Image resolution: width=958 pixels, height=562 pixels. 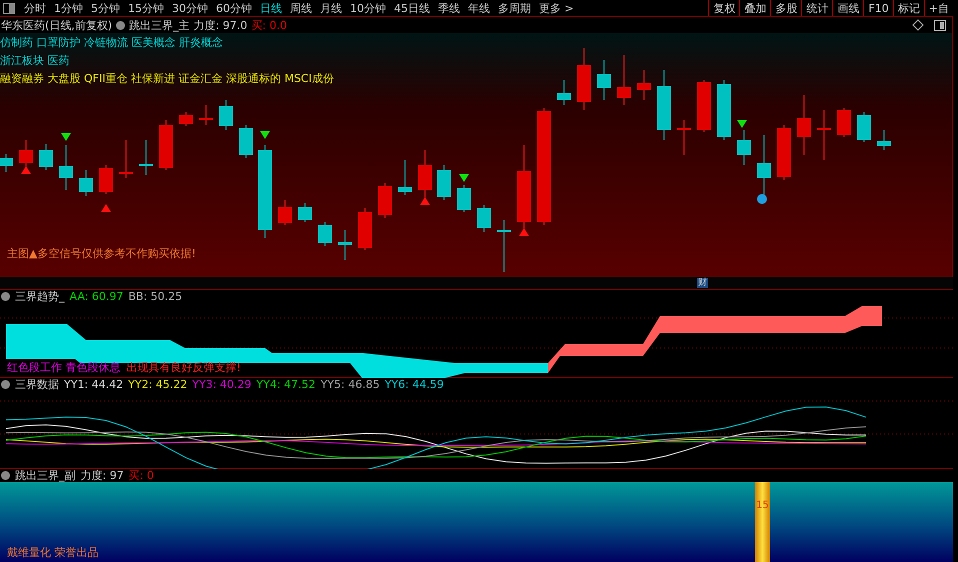 I want to click on indicator-readout: YY4: 47.52, so click(x=286, y=385).